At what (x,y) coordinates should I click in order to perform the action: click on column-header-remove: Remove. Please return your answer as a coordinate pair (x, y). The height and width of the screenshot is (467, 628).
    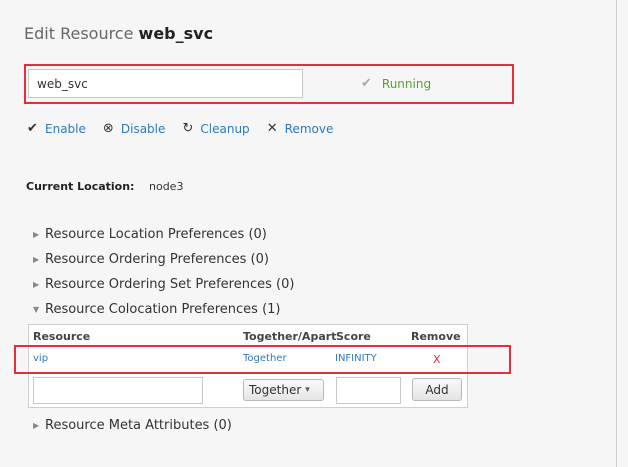
    Looking at the image, I should click on (436, 336).